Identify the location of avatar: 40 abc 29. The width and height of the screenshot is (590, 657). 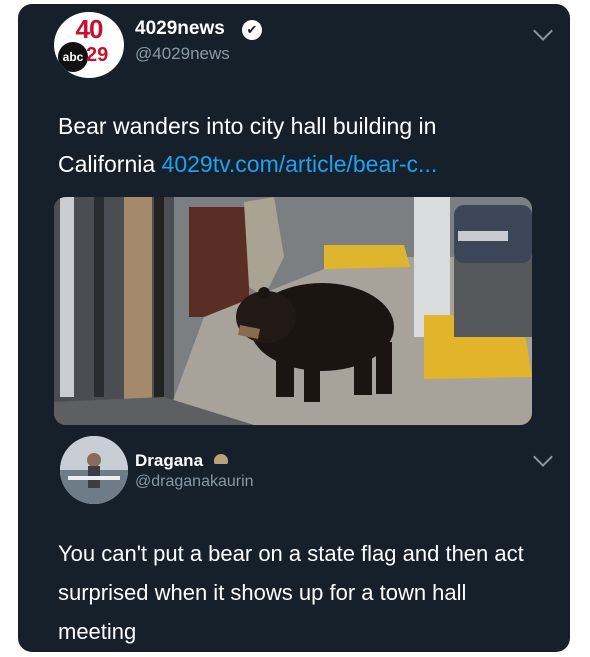
(89, 45).